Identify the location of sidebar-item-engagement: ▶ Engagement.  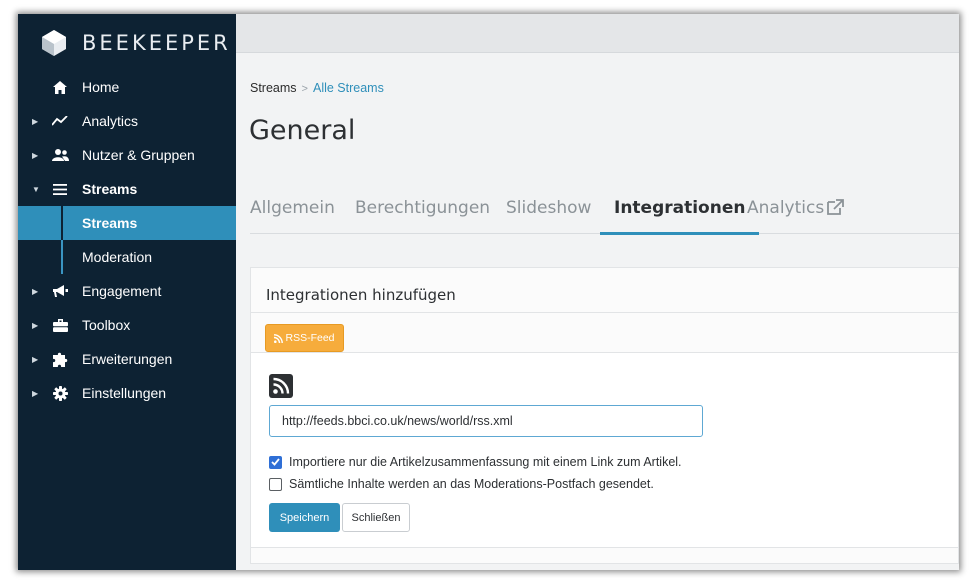
(127, 291).